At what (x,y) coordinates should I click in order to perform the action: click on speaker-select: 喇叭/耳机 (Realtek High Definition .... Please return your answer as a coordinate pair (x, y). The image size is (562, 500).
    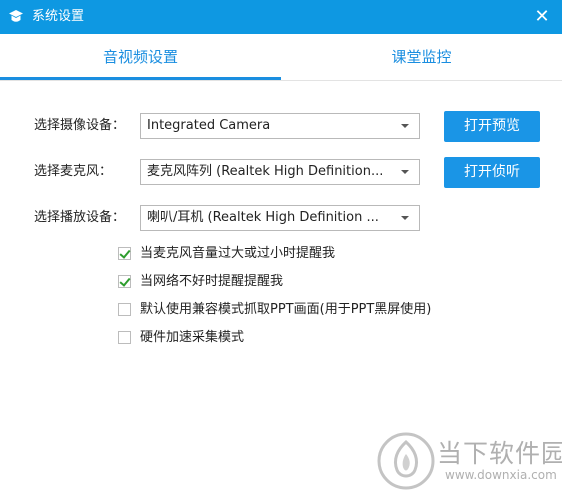
    Looking at the image, I should click on (280, 218).